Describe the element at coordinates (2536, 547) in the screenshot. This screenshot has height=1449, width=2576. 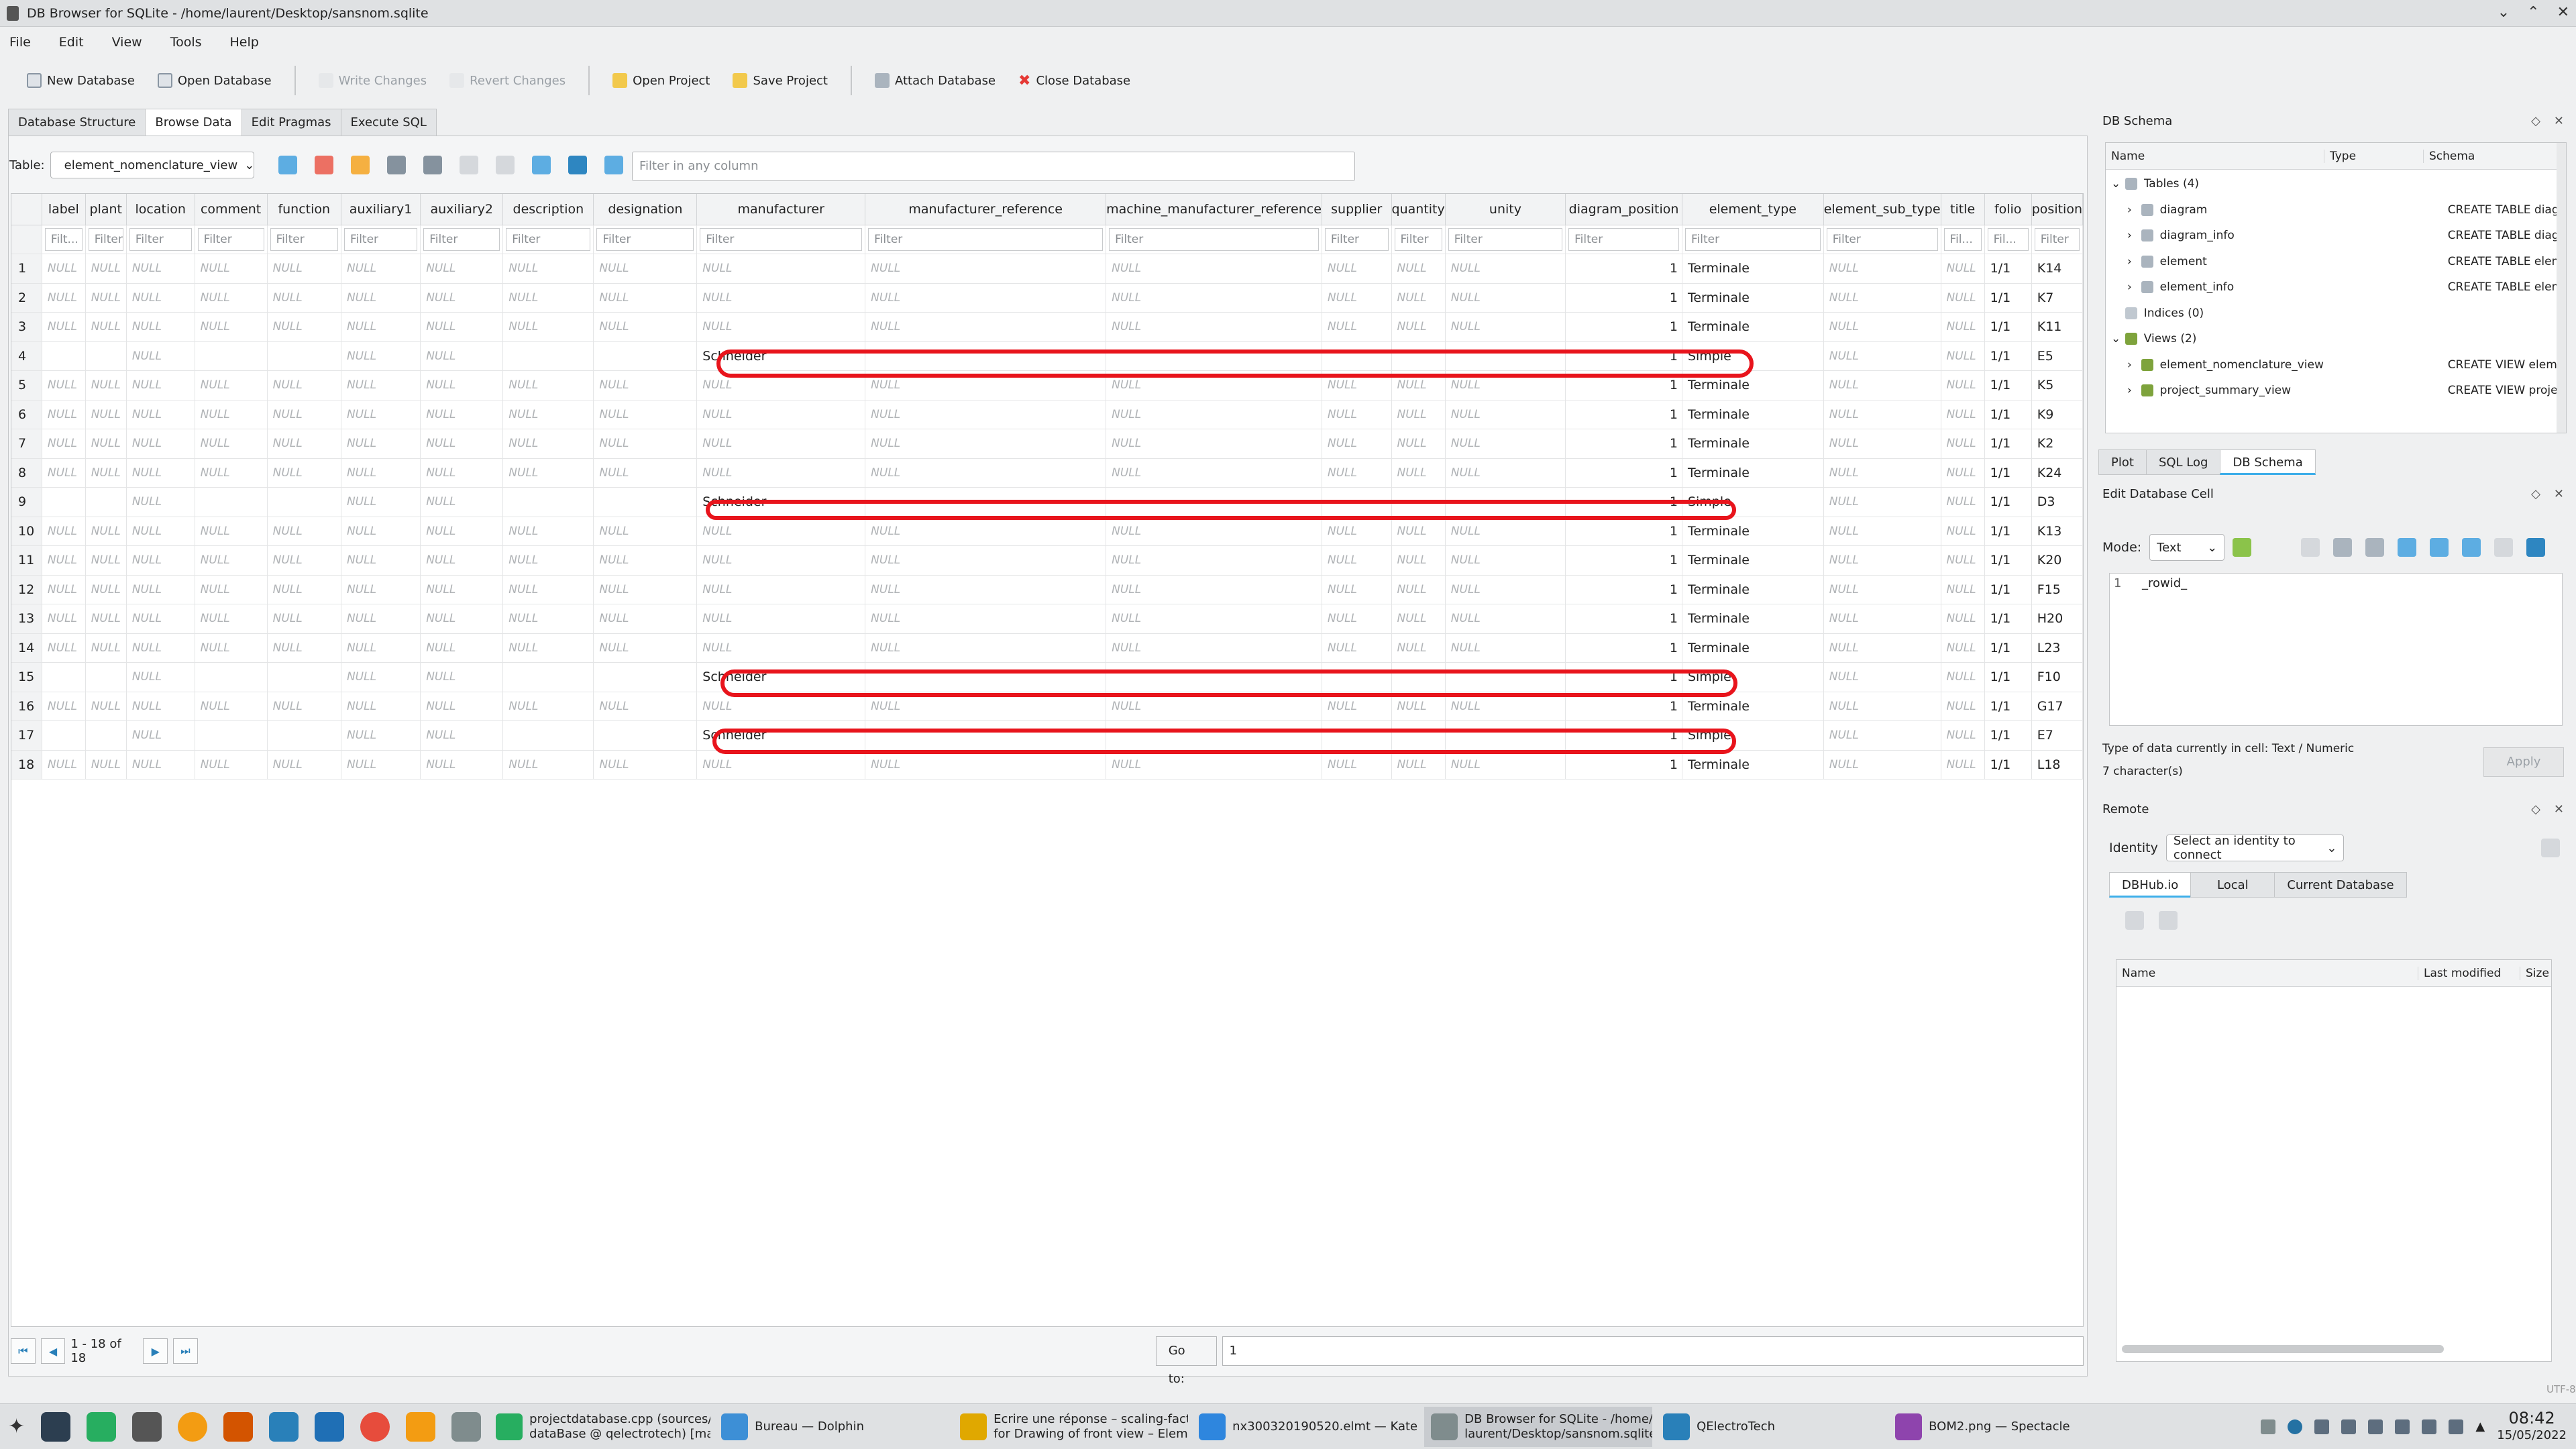
I see `print-cell-icon` at that location.